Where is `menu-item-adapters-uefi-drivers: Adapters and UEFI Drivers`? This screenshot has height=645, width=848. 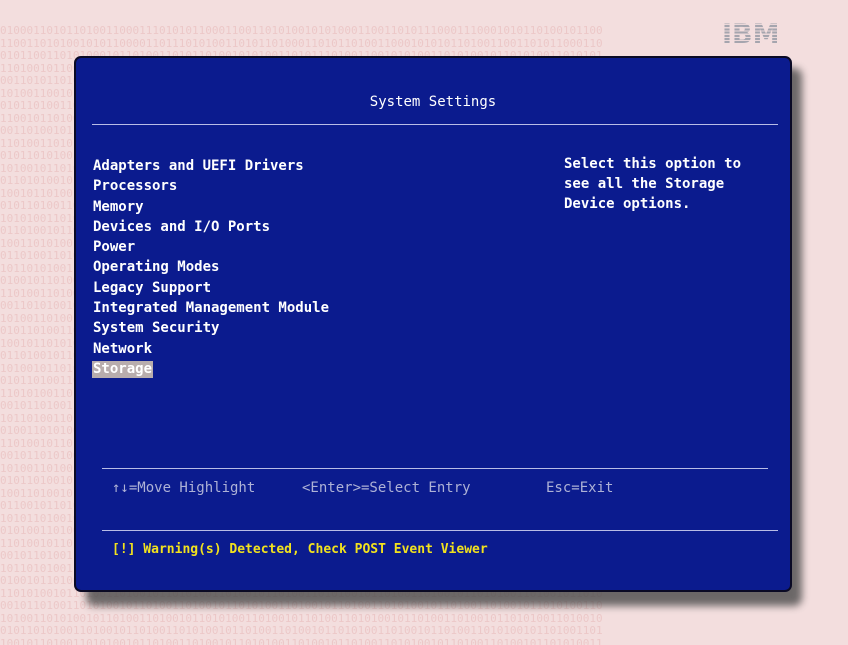
menu-item-adapters-uefi-drivers: Adapters and UEFI Drivers is located at coordinates (211, 166).